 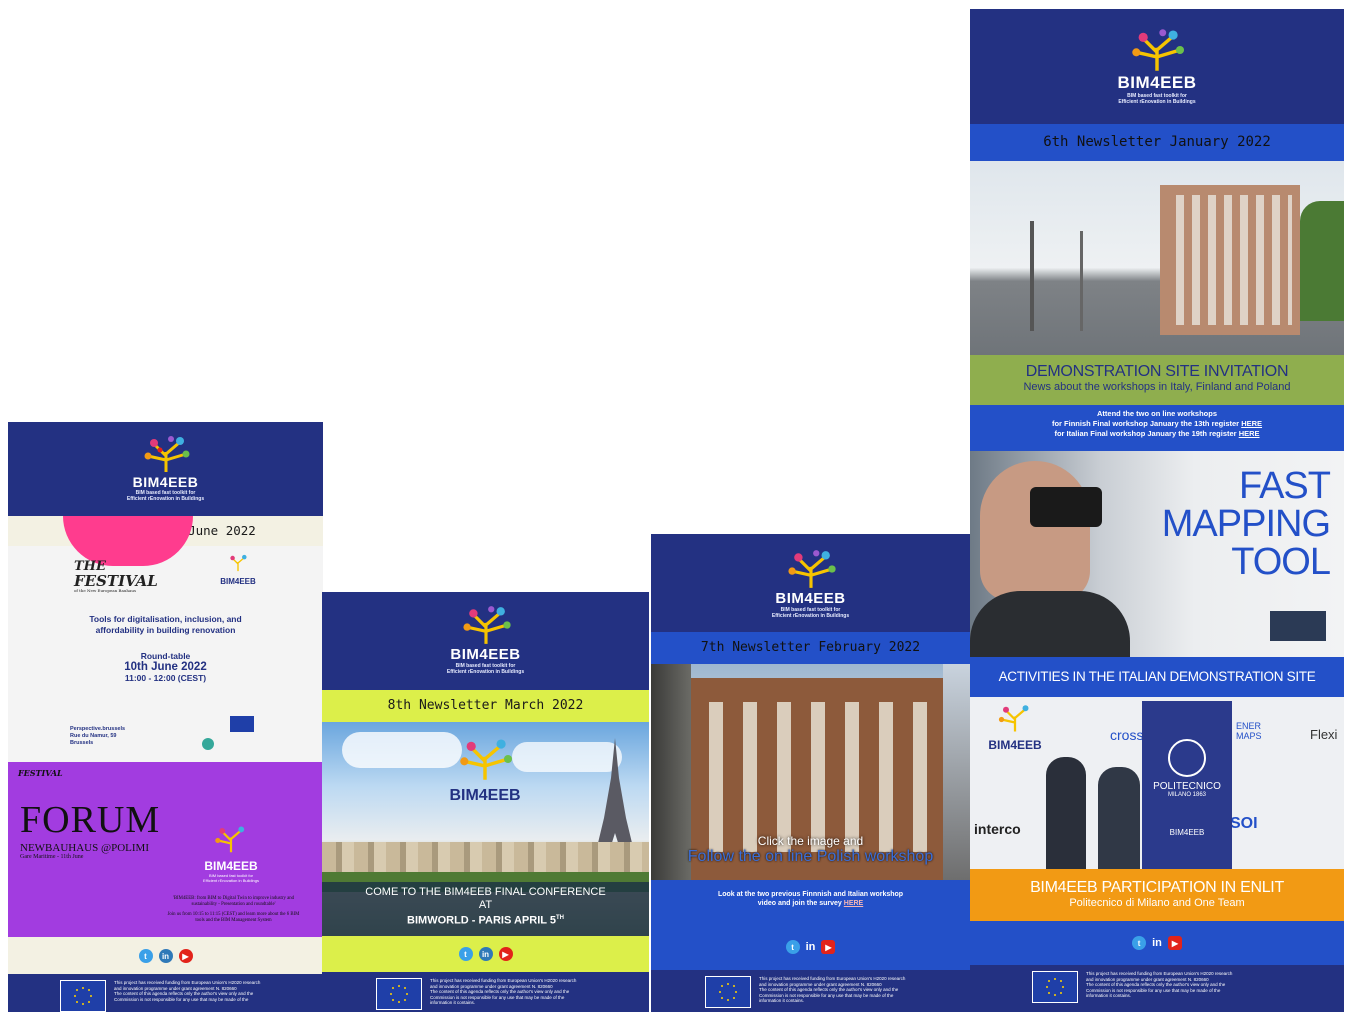 I want to click on person-right, so click(x=1119, y=818).